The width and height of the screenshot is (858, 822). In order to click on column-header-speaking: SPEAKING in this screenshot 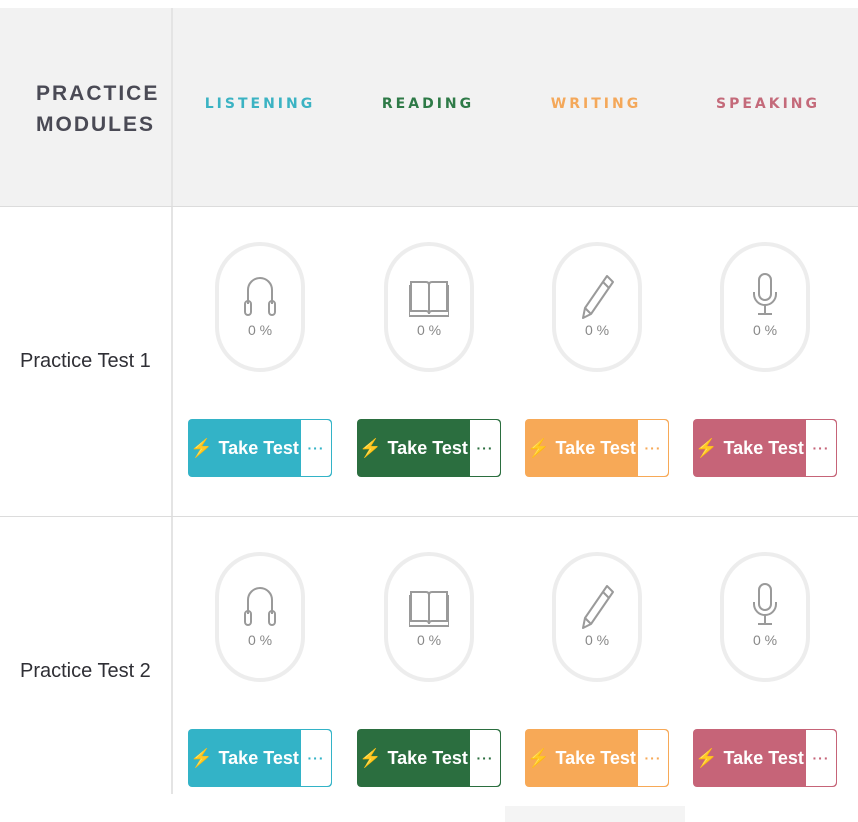, I will do `click(767, 104)`.